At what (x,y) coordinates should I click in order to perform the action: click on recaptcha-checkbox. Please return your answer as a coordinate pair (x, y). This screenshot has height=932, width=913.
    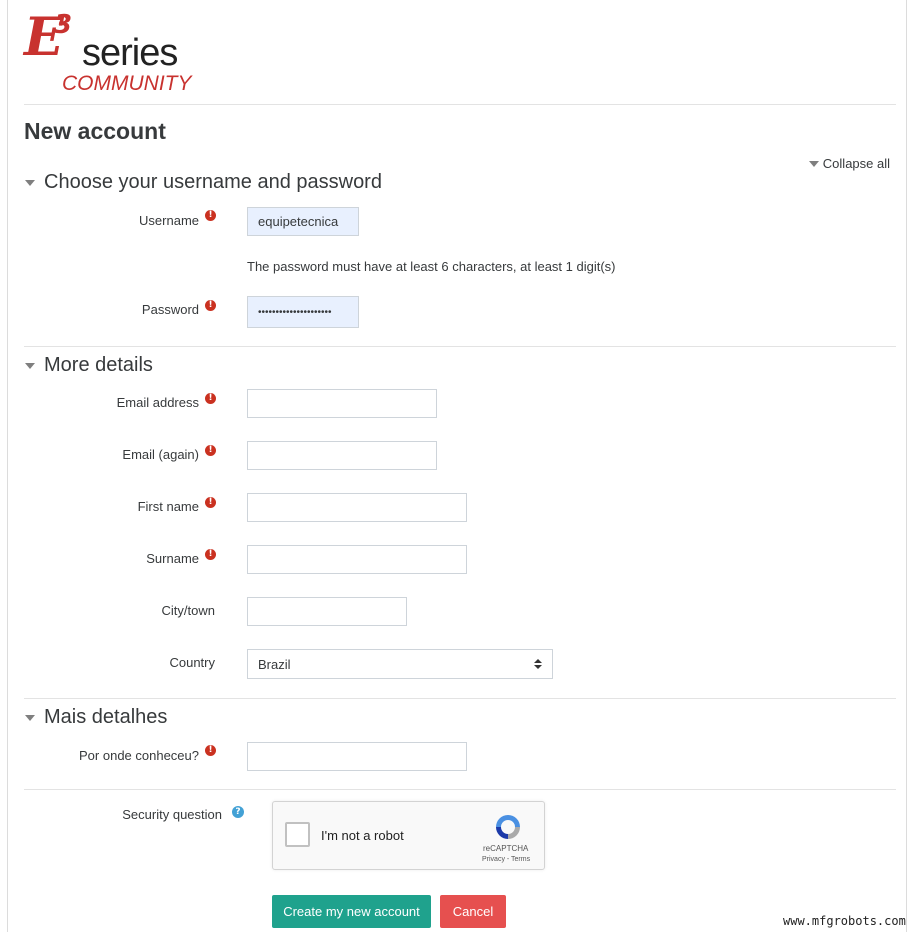
    Looking at the image, I should click on (297, 834).